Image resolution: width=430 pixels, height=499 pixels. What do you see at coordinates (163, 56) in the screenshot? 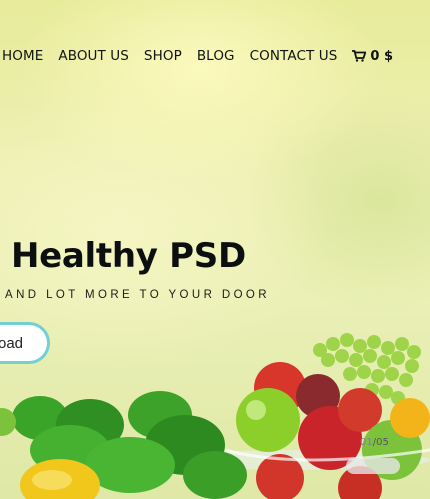
I see `nav-shop: SHOP` at bounding box center [163, 56].